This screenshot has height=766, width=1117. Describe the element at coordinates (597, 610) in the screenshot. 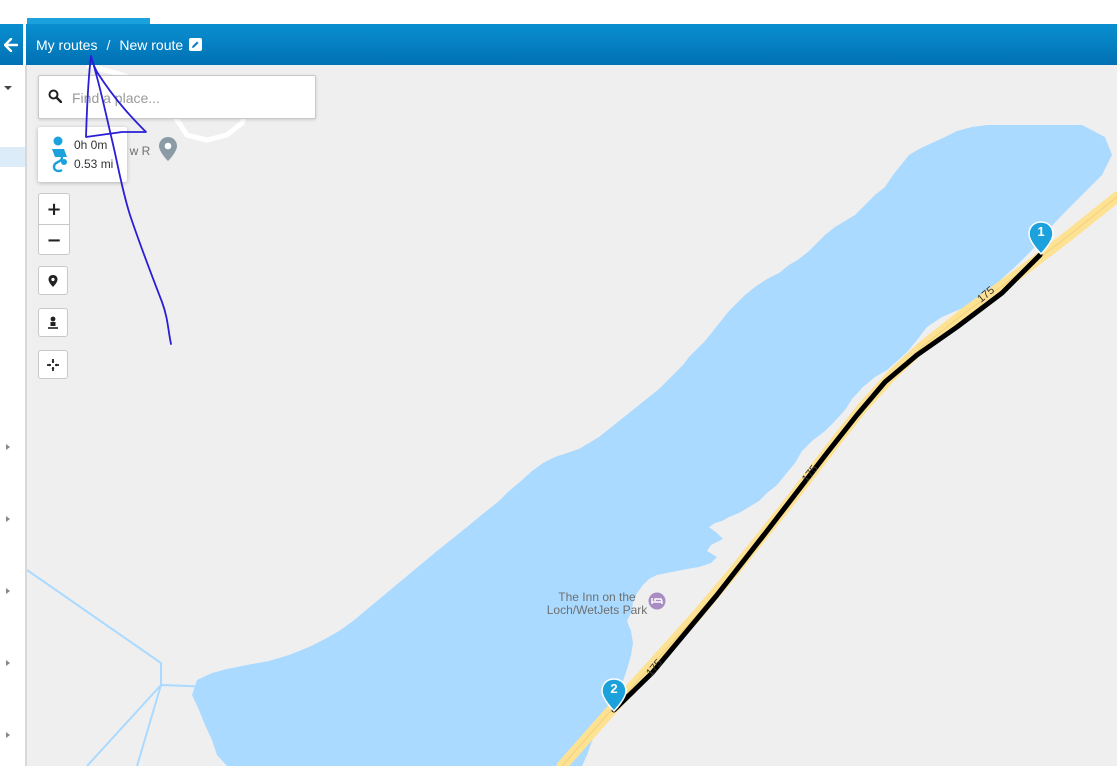

I see `hotel-label-line2: Loch/WetJets Park` at that location.